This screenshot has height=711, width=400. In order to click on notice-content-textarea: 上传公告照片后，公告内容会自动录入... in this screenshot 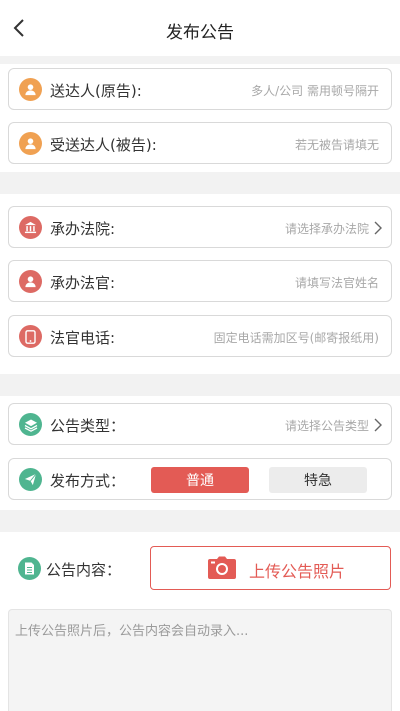, I will do `click(200, 660)`.